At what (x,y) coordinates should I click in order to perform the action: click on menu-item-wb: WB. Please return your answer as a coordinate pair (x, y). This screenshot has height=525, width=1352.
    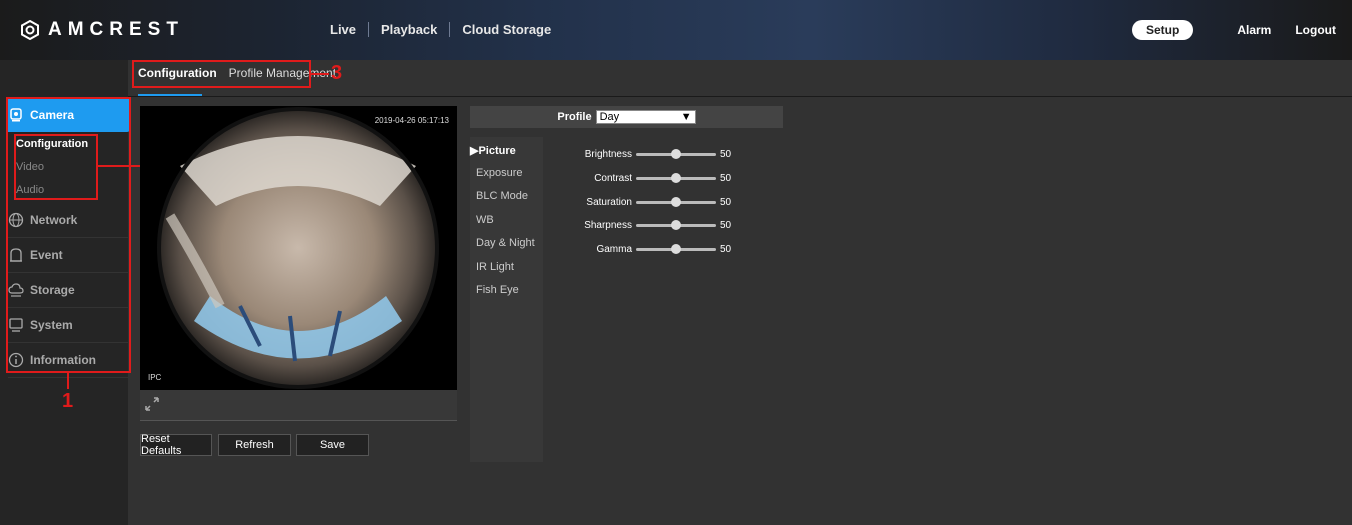
    Looking at the image, I should click on (485, 220).